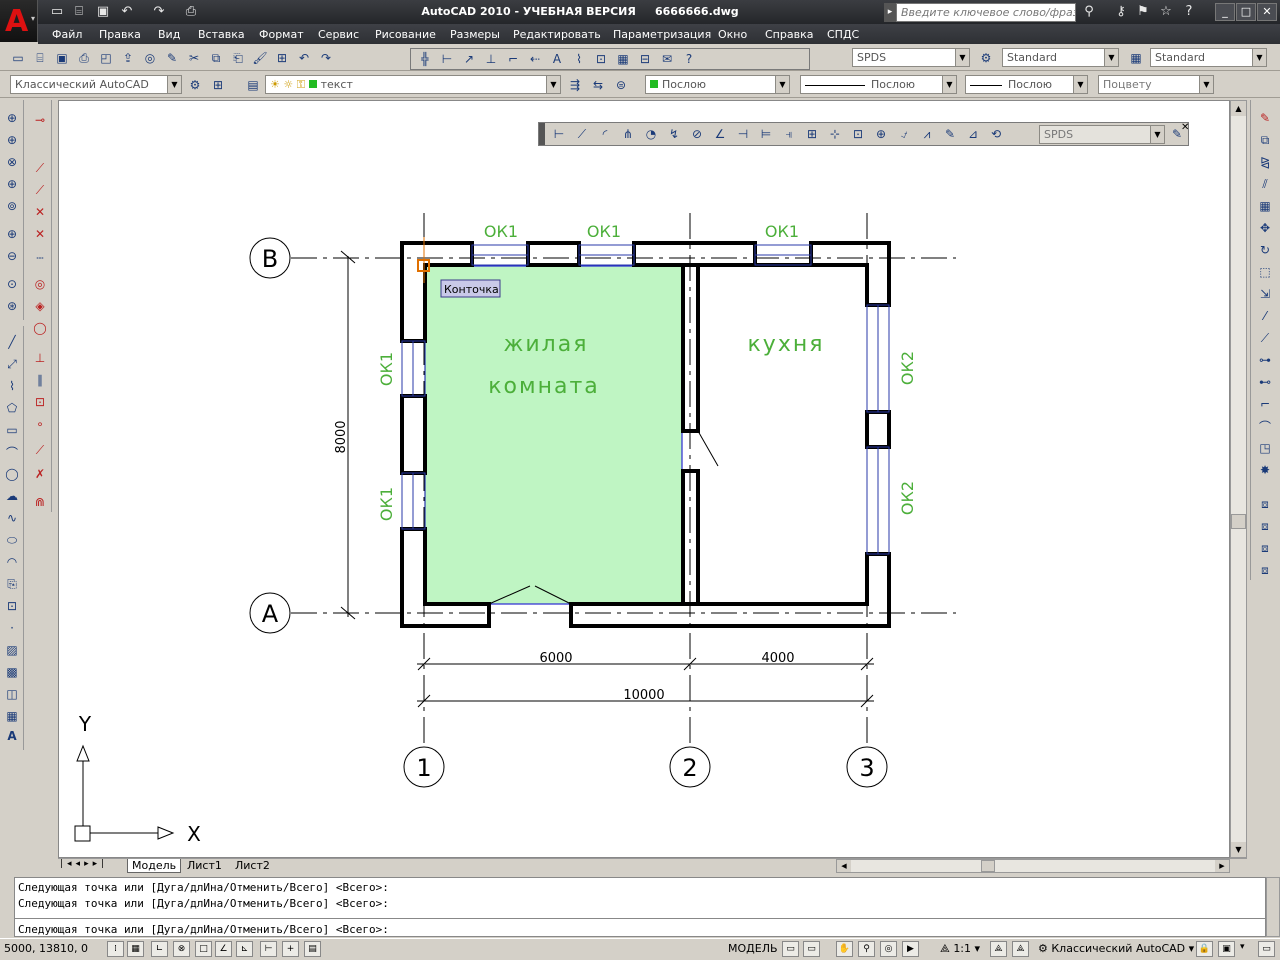 The width and height of the screenshot is (1280, 960). I want to click on plot-preview-icon: ◰, so click(106, 58).